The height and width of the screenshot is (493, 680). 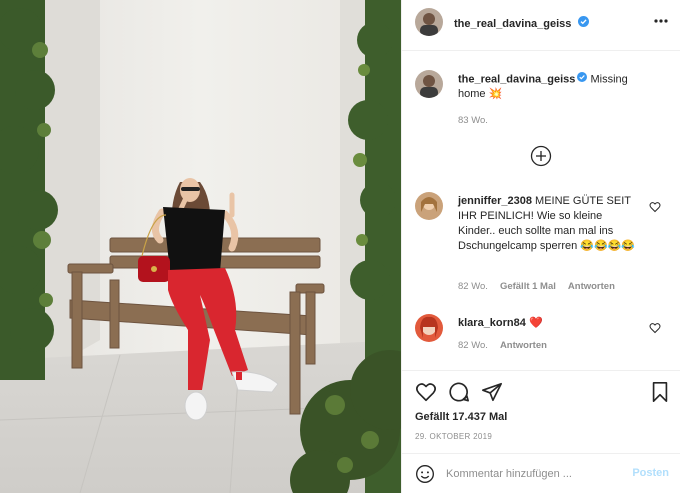 I want to click on caption-age: 83 Wo., so click(x=473, y=120).